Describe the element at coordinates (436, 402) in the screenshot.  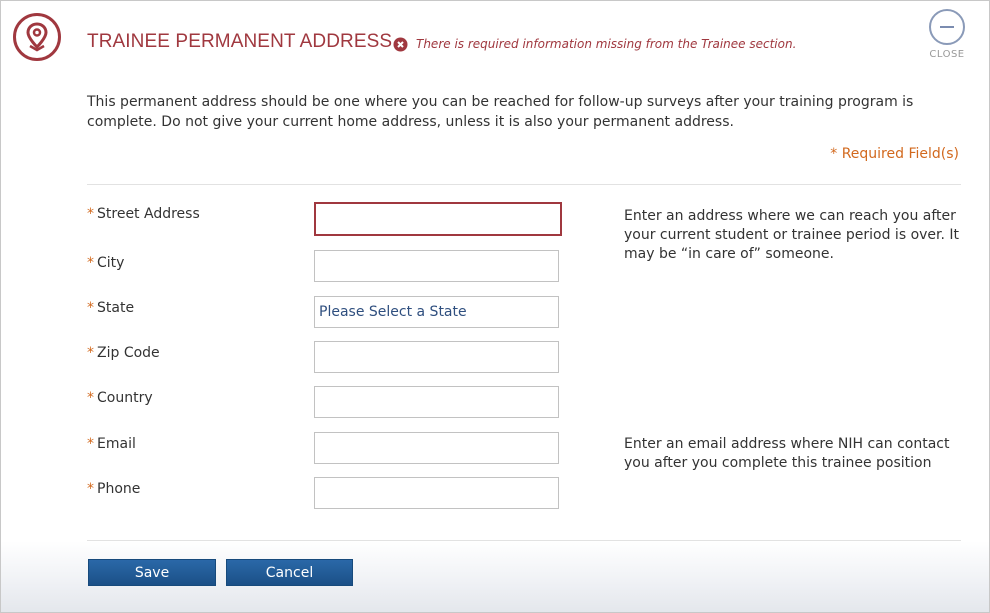
I see `country-input` at that location.